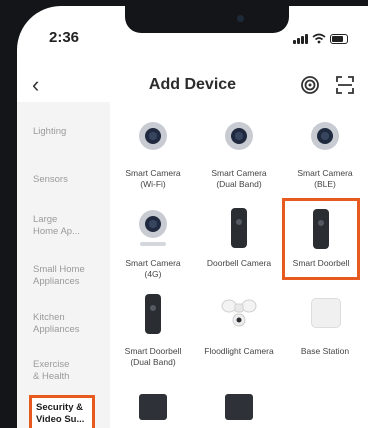 The height and width of the screenshot is (428, 368). I want to click on device-label: Doorbell Camera, so click(239, 263).